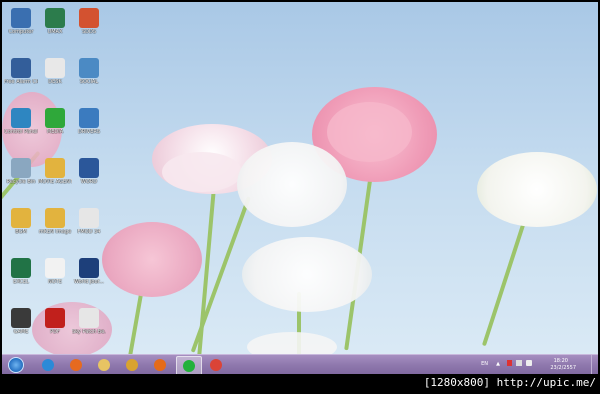  What do you see at coordinates (509, 382) in the screenshot?
I see `image-caption: [1280x800] http://upic.me/` at bounding box center [509, 382].